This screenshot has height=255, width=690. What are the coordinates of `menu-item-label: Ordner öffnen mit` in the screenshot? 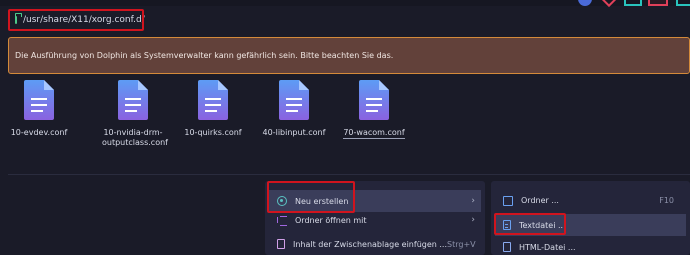 It's located at (331, 220).